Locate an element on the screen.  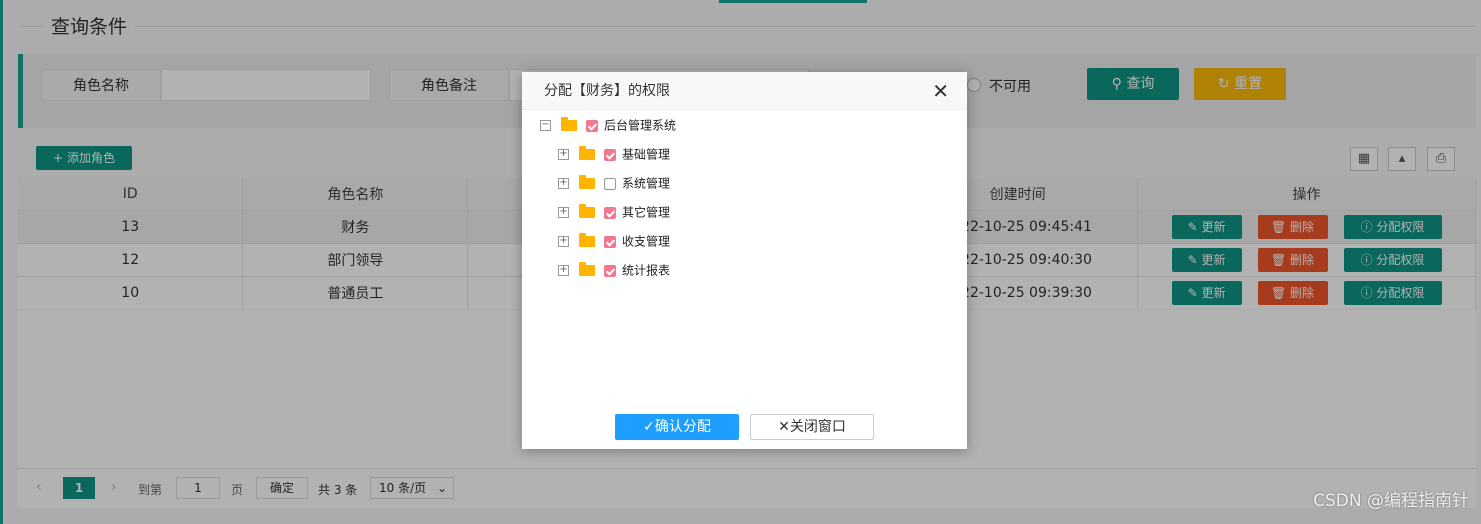
tree-node-child: + 系统管理 is located at coordinates (614, 183).